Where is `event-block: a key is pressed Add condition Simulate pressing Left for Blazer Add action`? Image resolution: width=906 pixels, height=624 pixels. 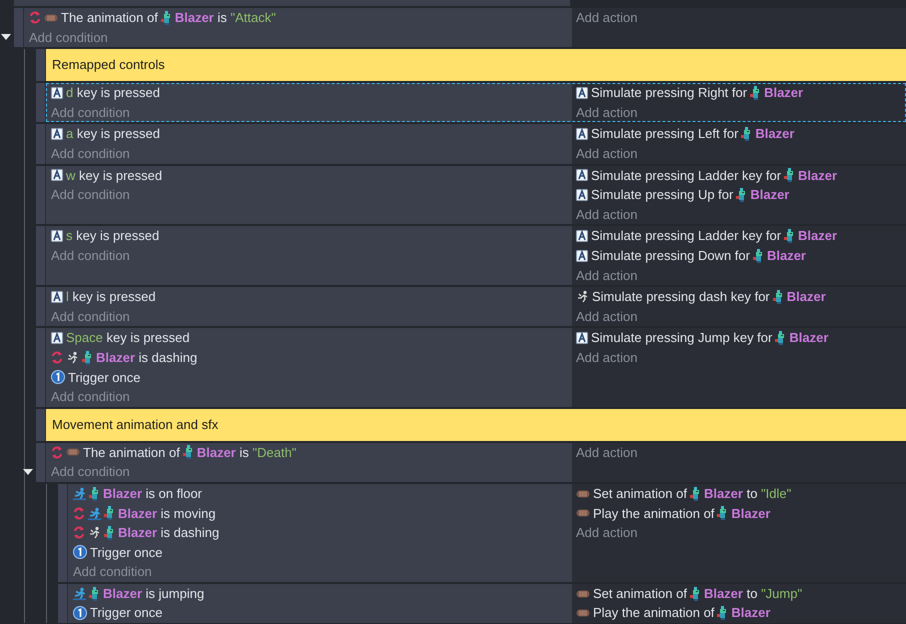
event-block: a key is pressed Add condition Simulate pressing Left for Blazer Add action is located at coordinates (476, 144).